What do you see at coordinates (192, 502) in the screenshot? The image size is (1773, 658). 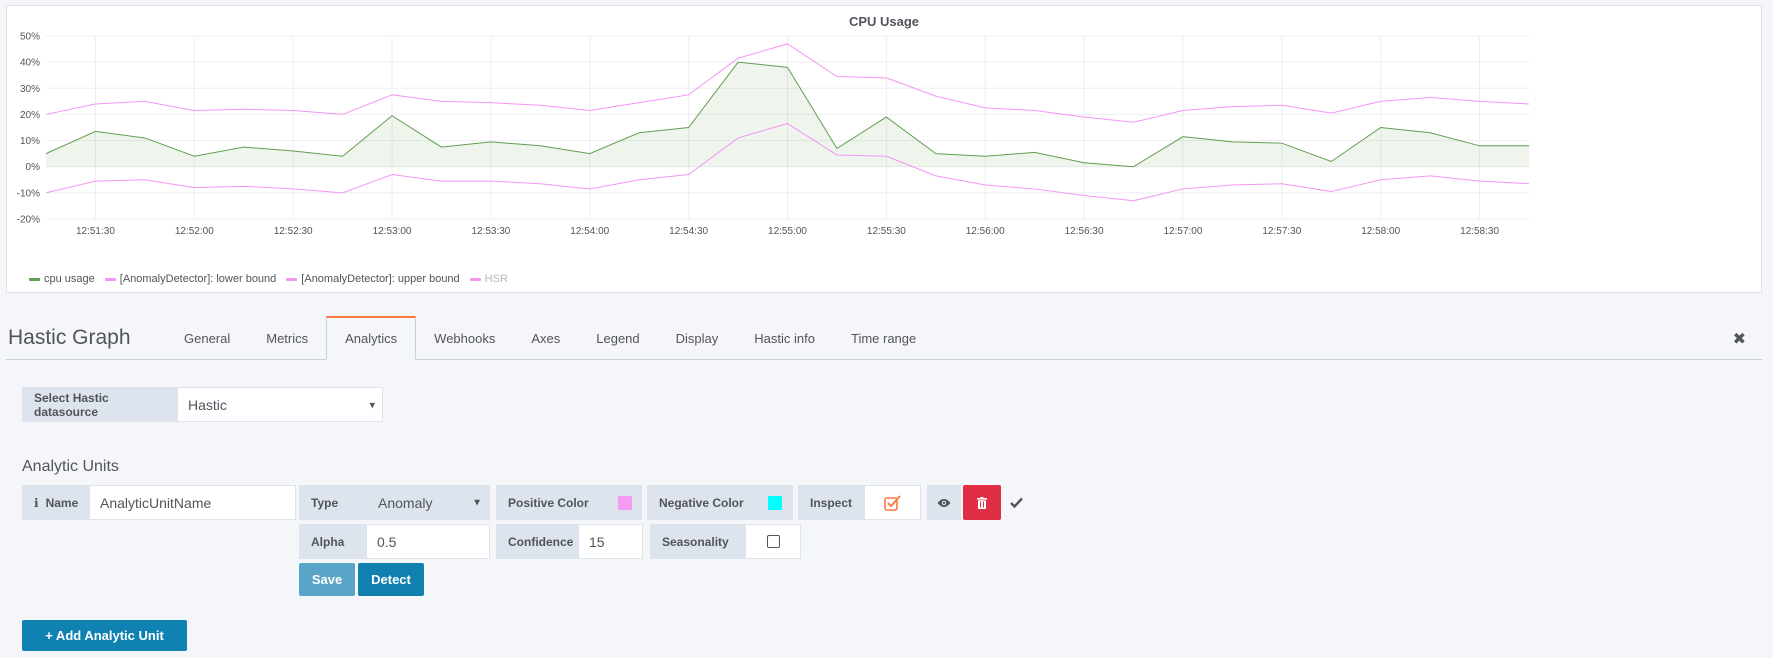 I see `unit-name-input` at bounding box center [192, 502].